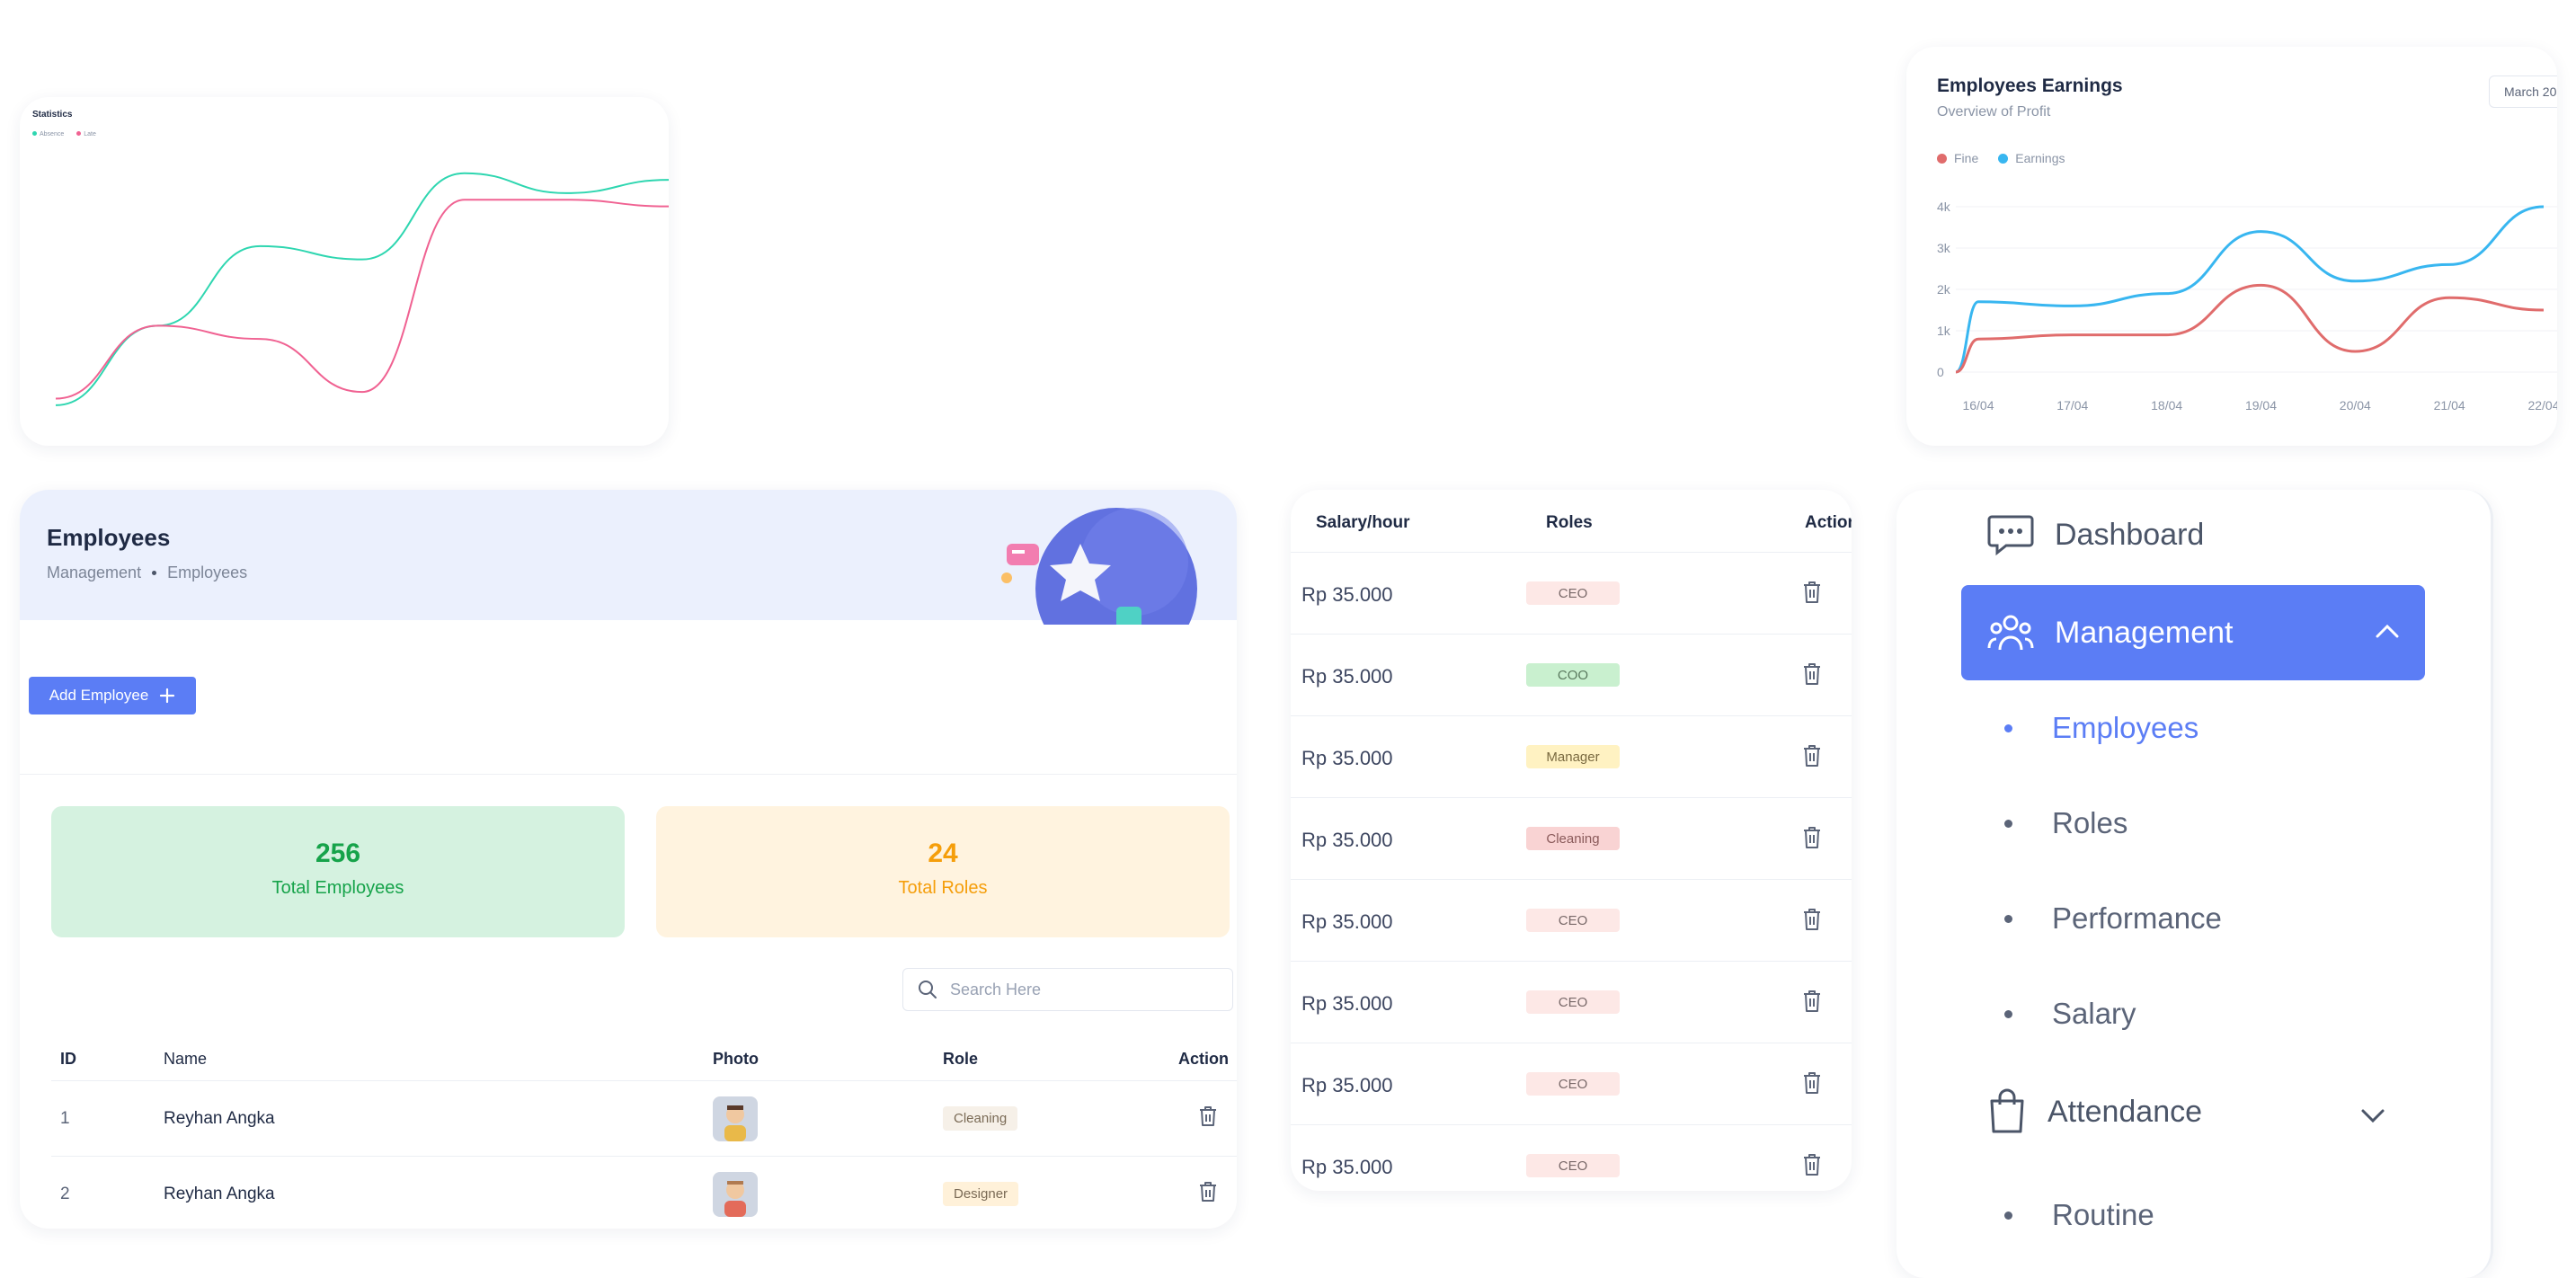 Image resolution: width=2576 pixels, height=1278 pixels. I want to click on sidebar-subitem-performance: Performance, so click(2113, 919).